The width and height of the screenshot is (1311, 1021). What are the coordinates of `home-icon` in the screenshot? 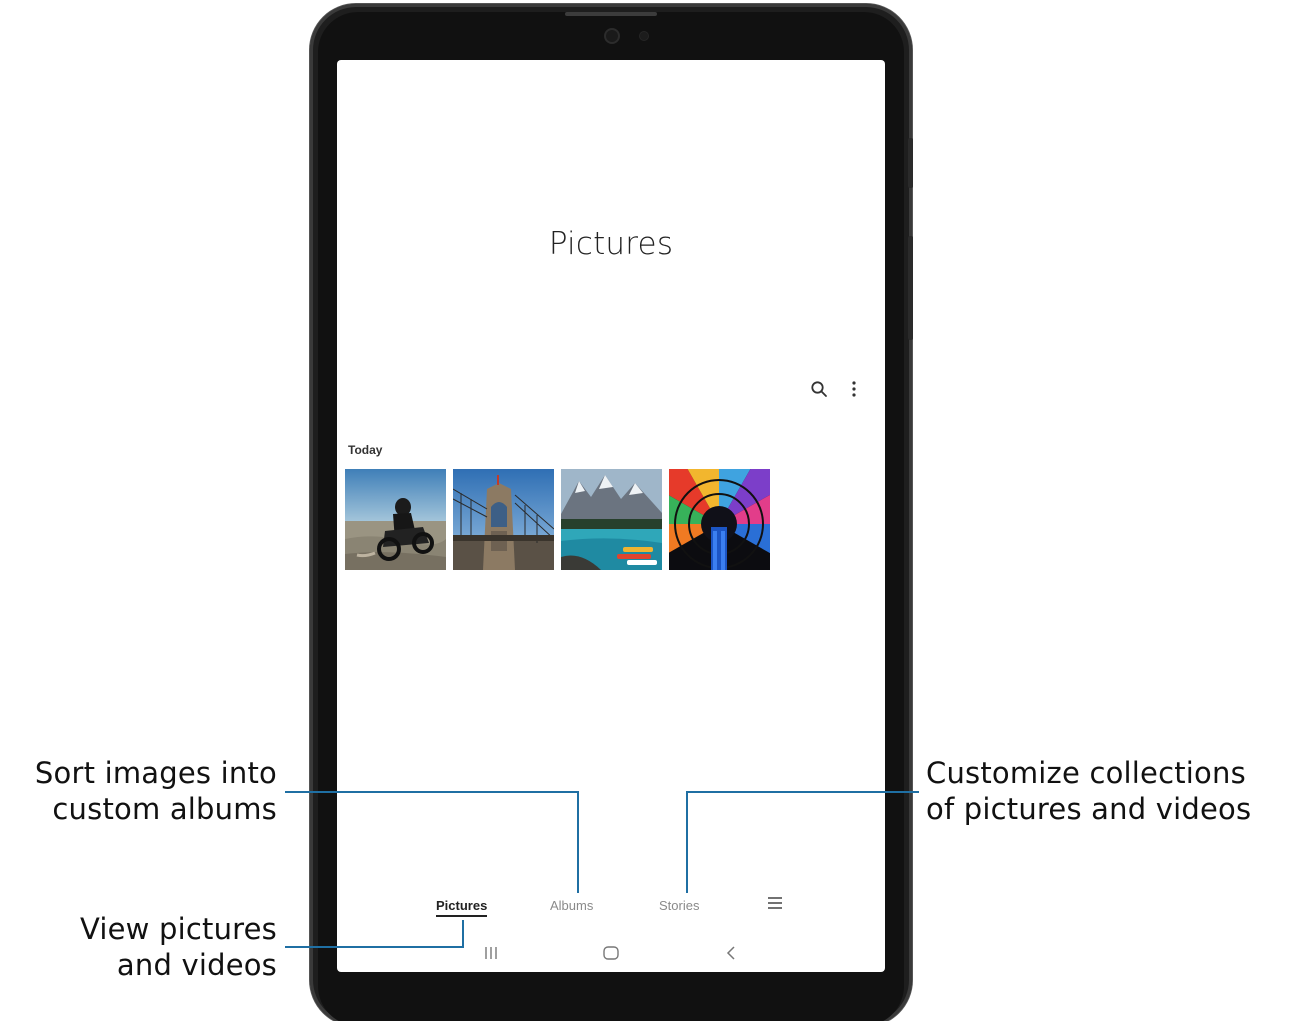 It's located at (611, 953).